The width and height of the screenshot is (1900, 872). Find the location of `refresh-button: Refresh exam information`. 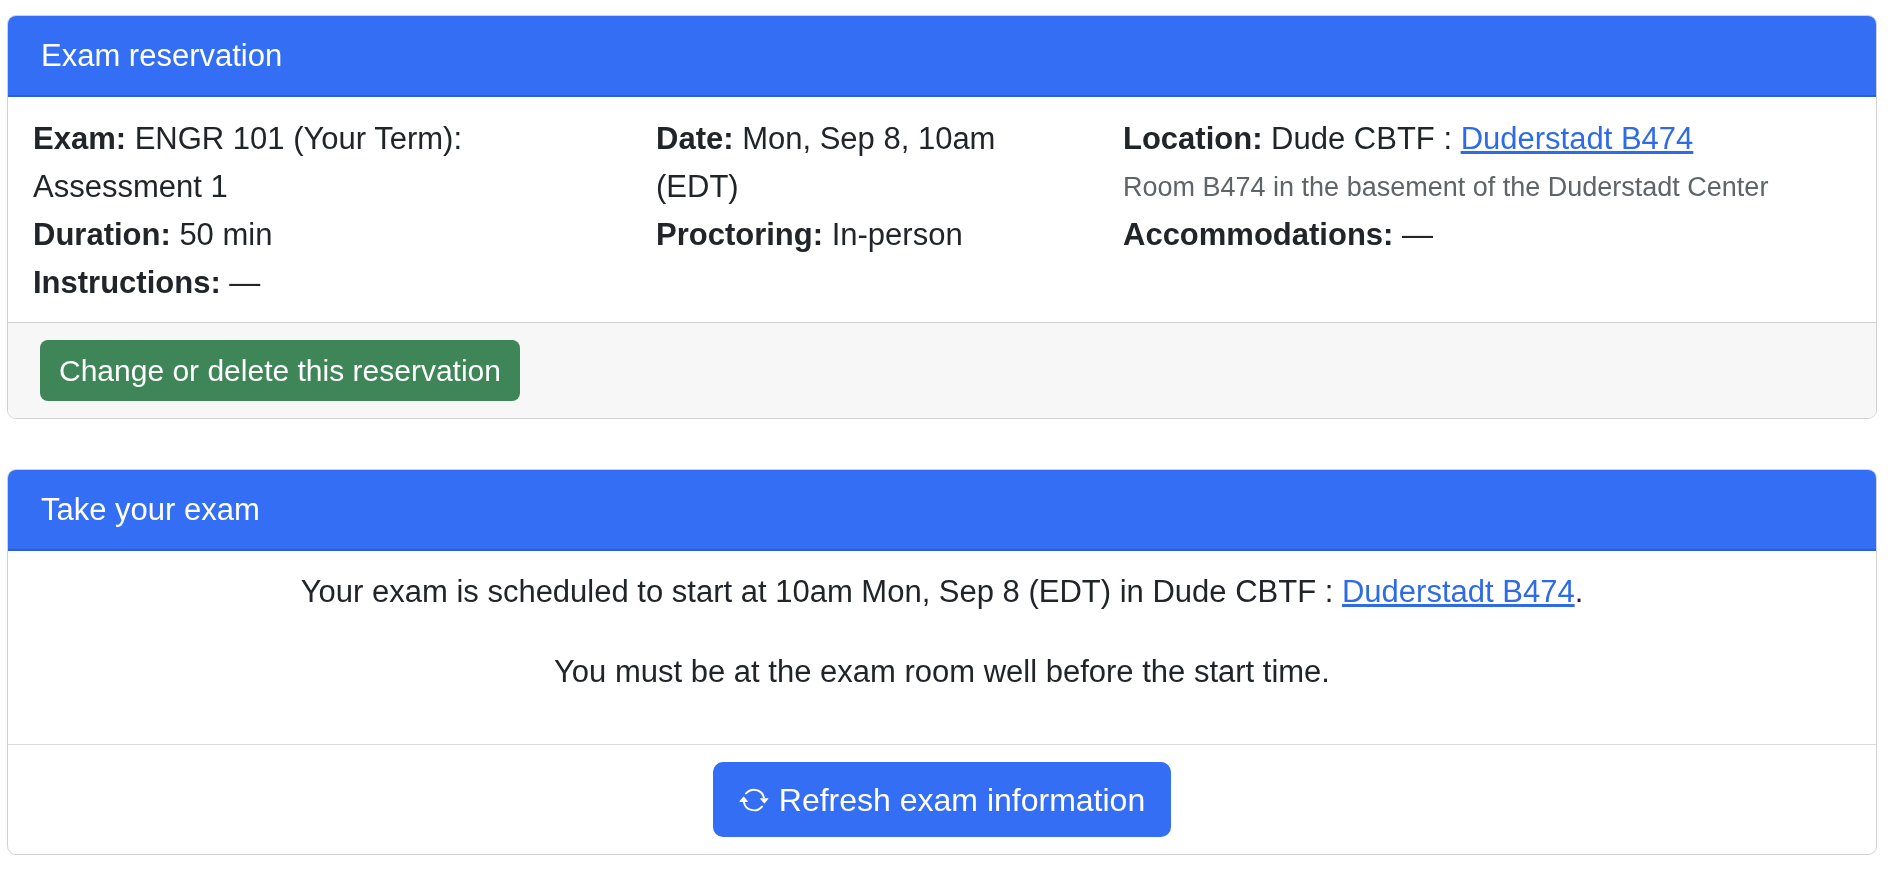

refresh-button: Refresh exam information is located at coordinates (942, 799).